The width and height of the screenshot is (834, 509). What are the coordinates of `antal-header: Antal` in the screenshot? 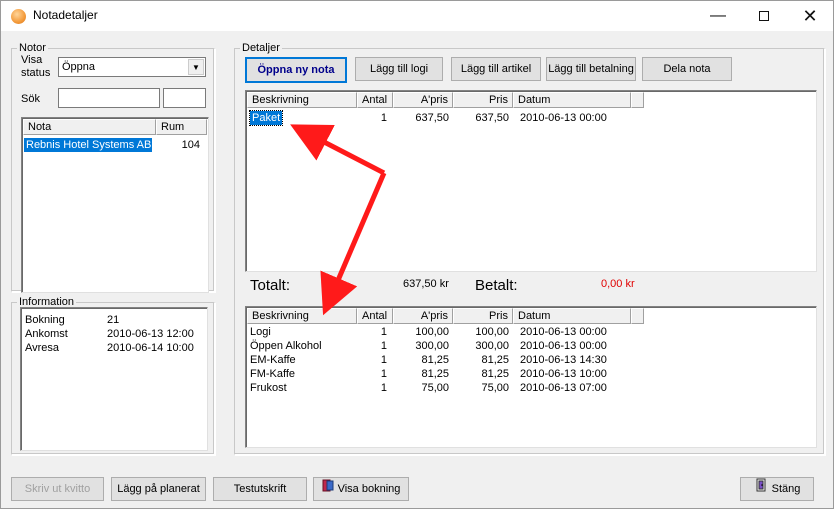 It's located at (375, 100).